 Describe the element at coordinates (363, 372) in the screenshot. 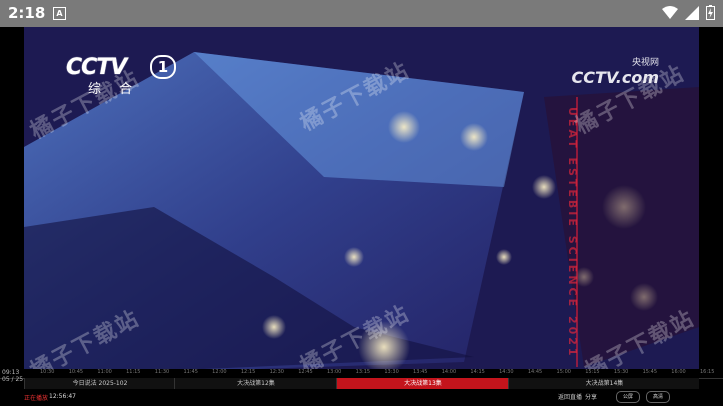

I see `timeline-tick: 13:15` at that location.